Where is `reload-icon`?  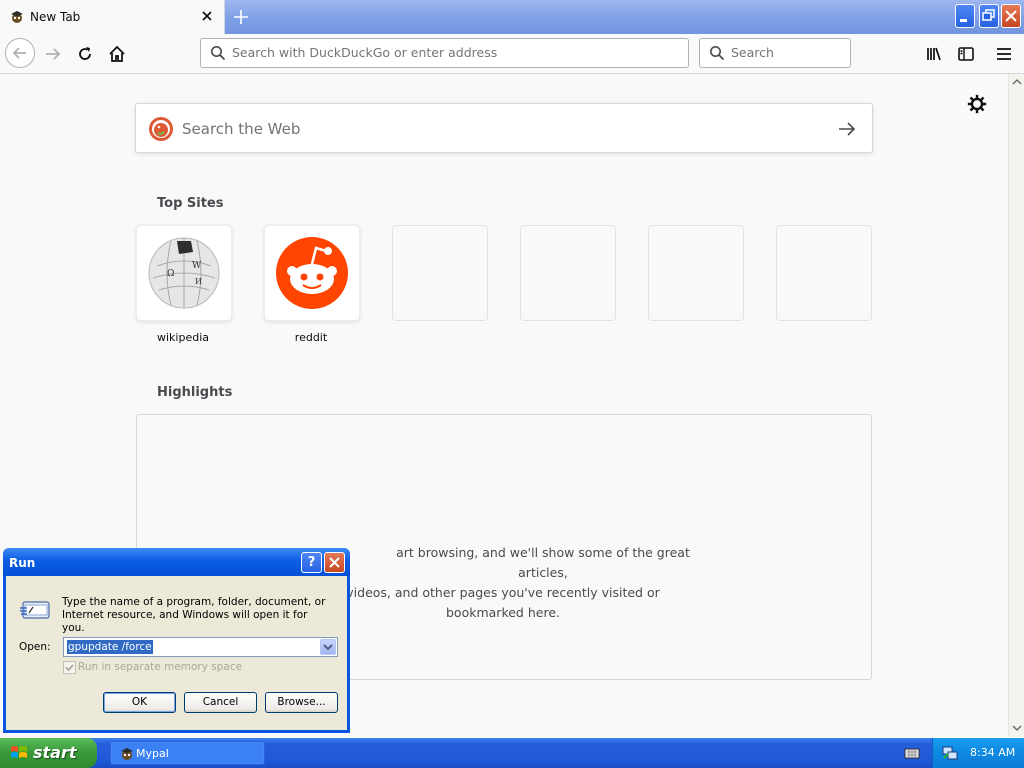
reload-icon is located at coordinates (85, 53).